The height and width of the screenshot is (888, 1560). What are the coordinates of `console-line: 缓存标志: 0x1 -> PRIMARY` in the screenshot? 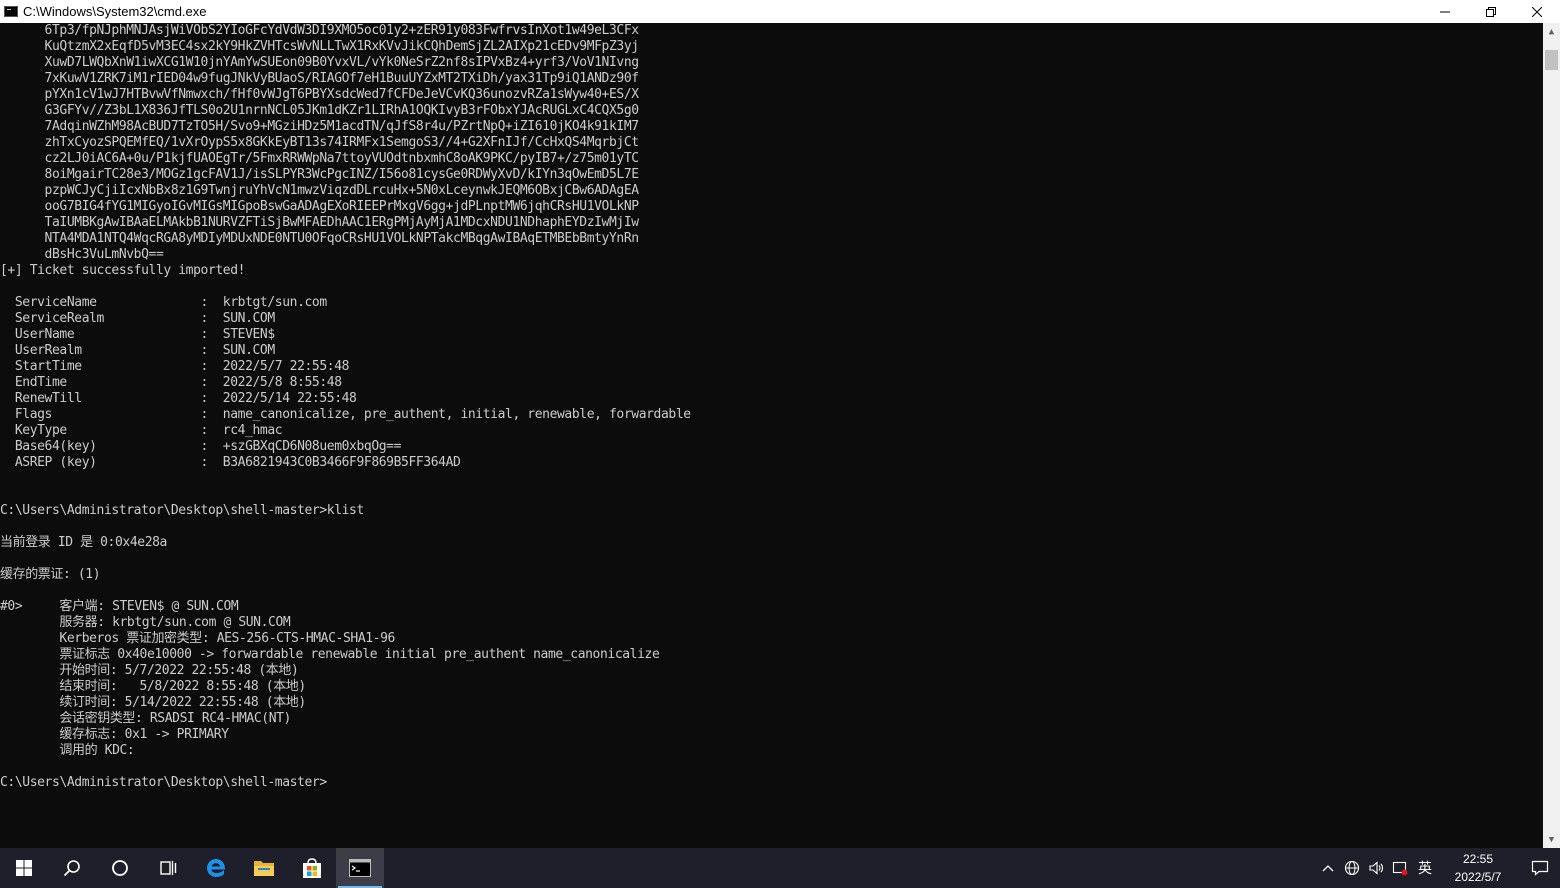 It's located at (114, 734).